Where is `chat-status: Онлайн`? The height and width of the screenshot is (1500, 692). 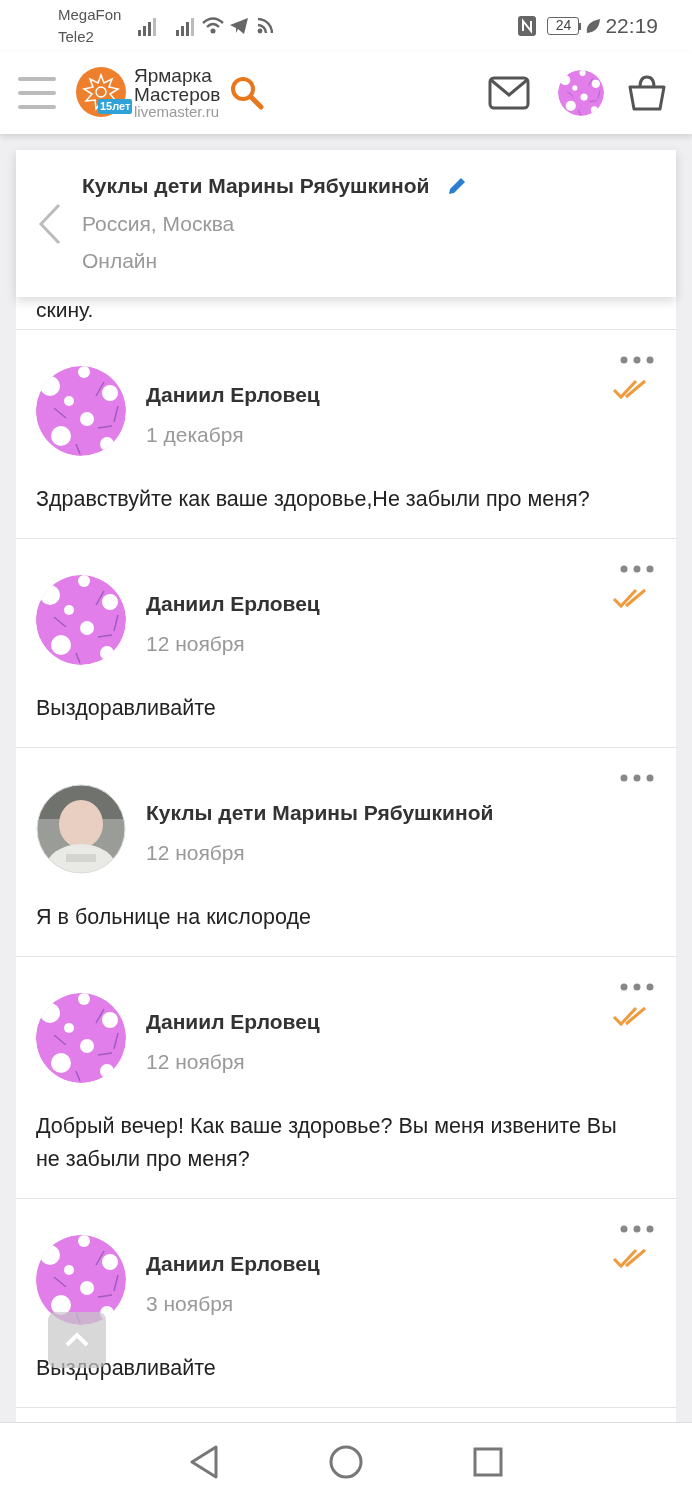 chat-status: Онлайн is located at coordinates (120, 261).